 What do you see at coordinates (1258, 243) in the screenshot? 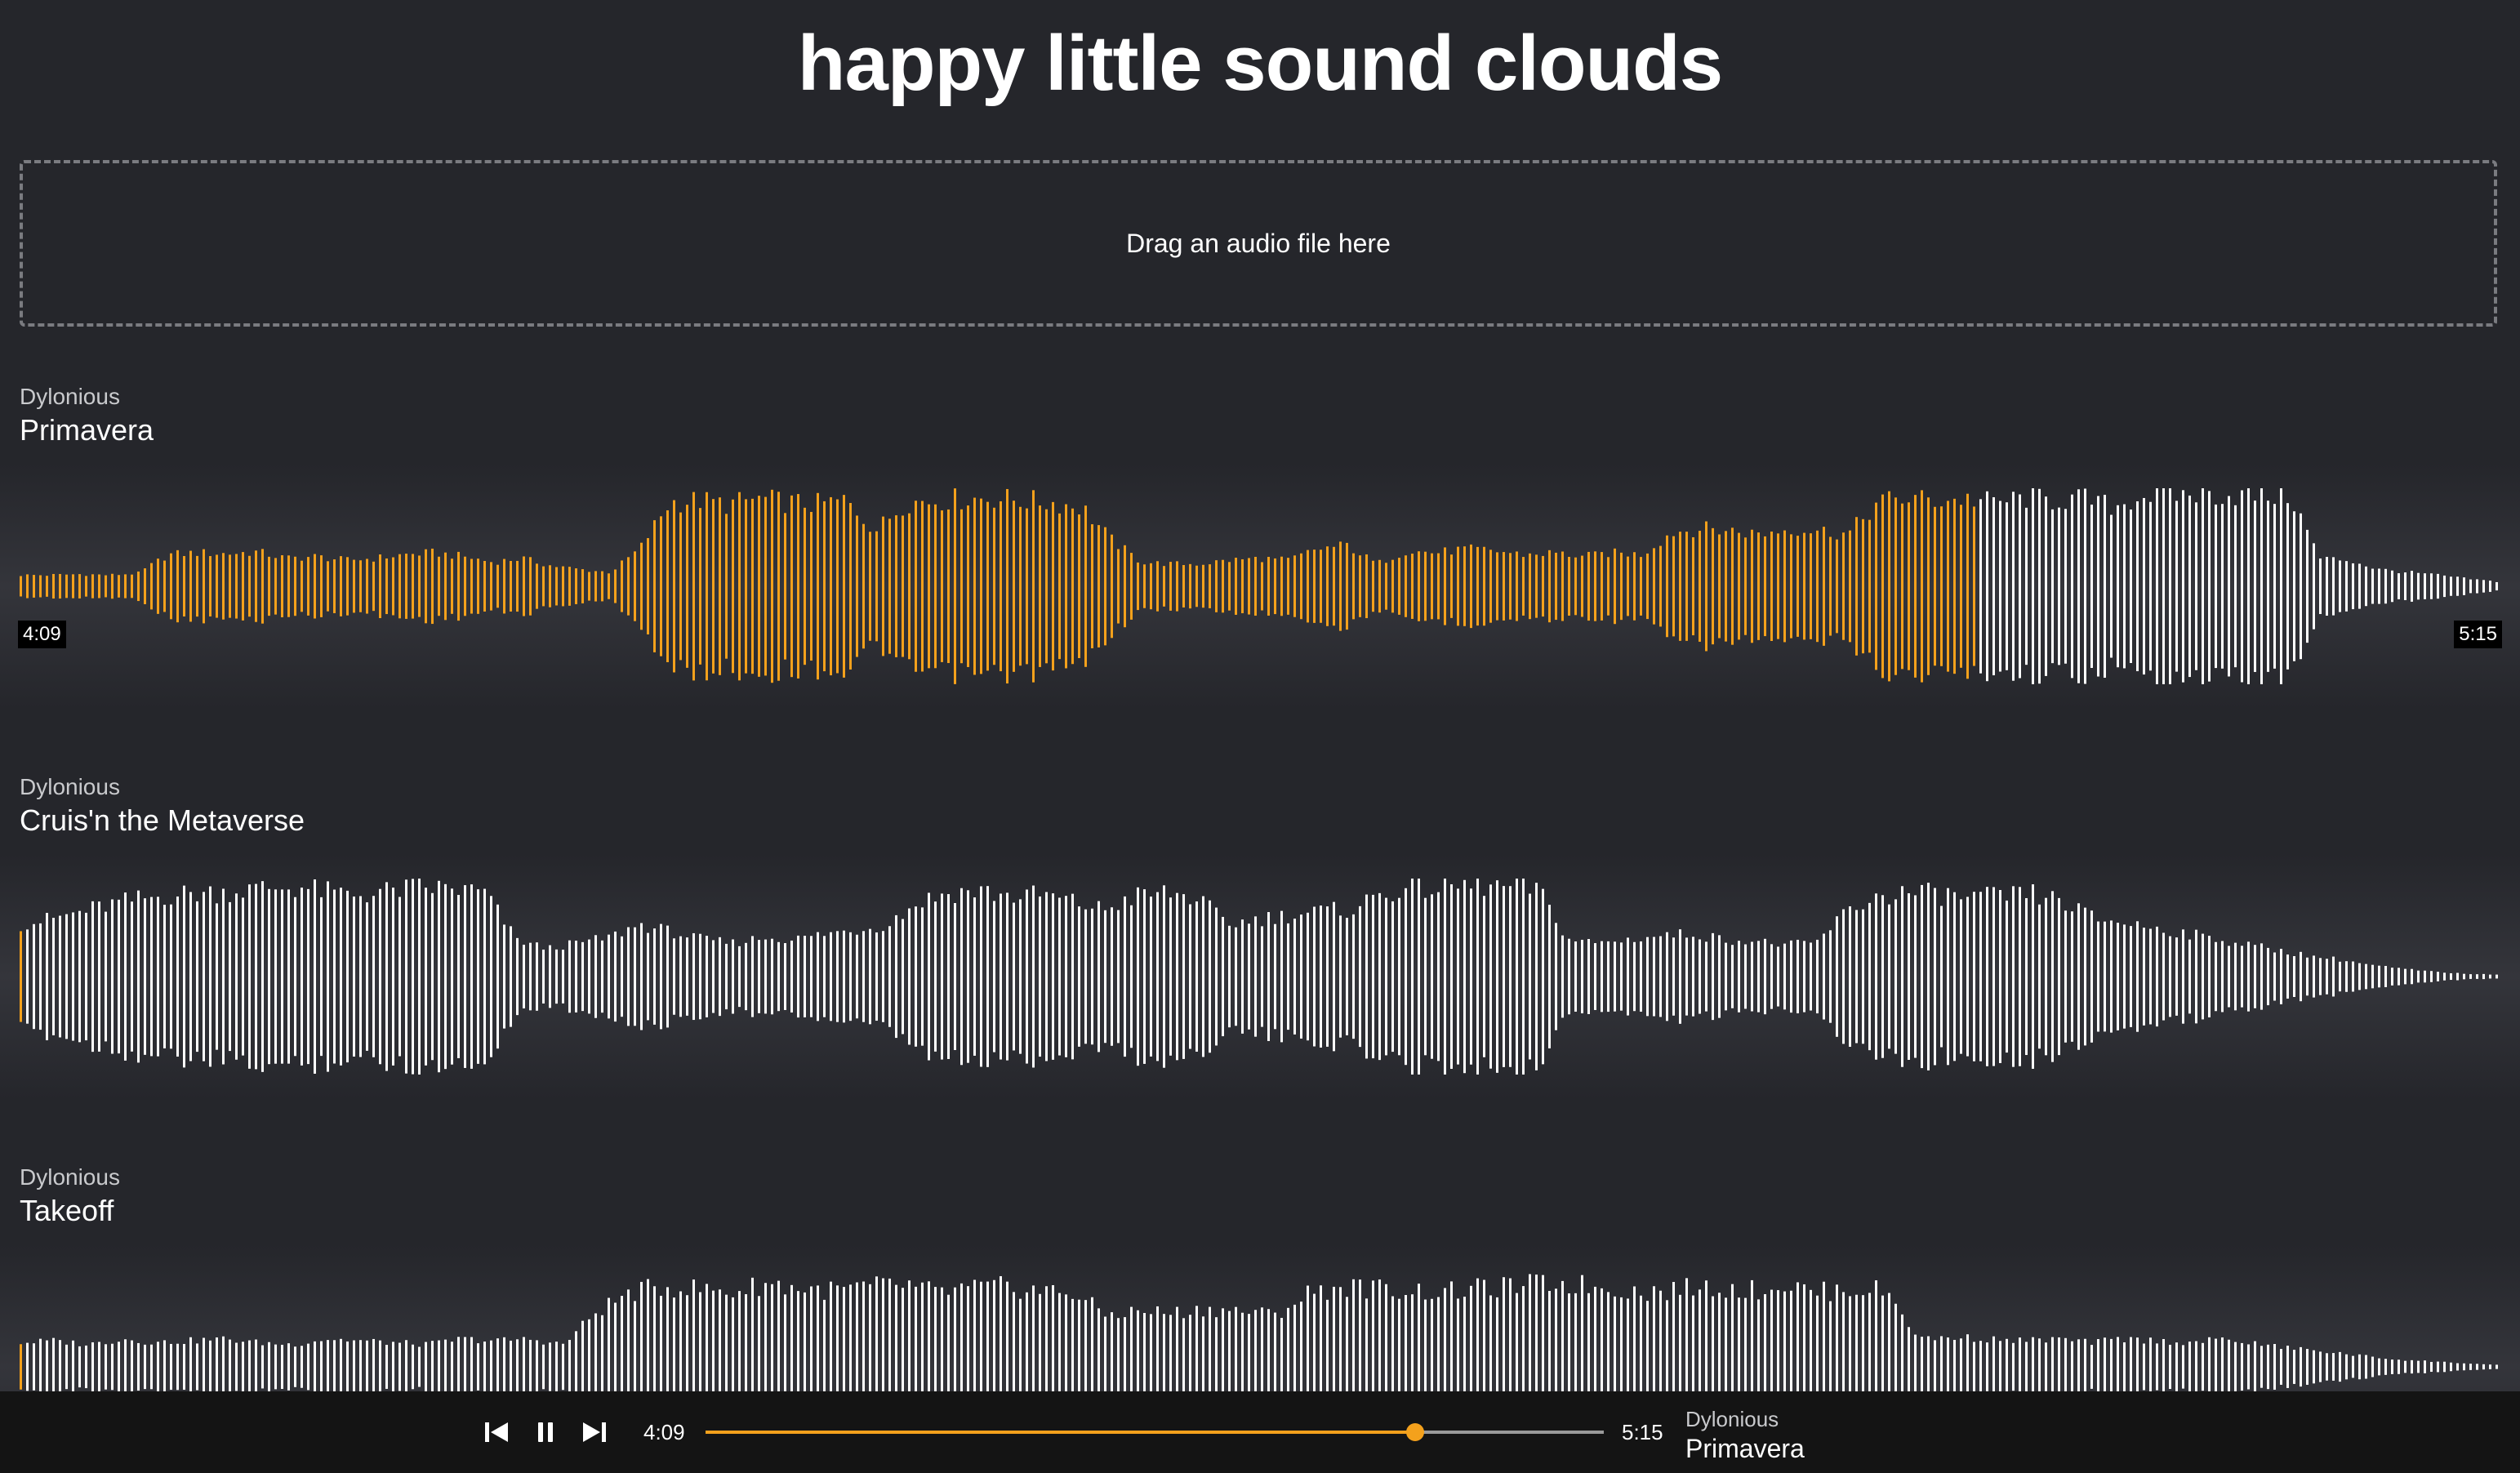
I see `audio-dropzone: Drag an audio file here` at bounding box center [1258, 243].